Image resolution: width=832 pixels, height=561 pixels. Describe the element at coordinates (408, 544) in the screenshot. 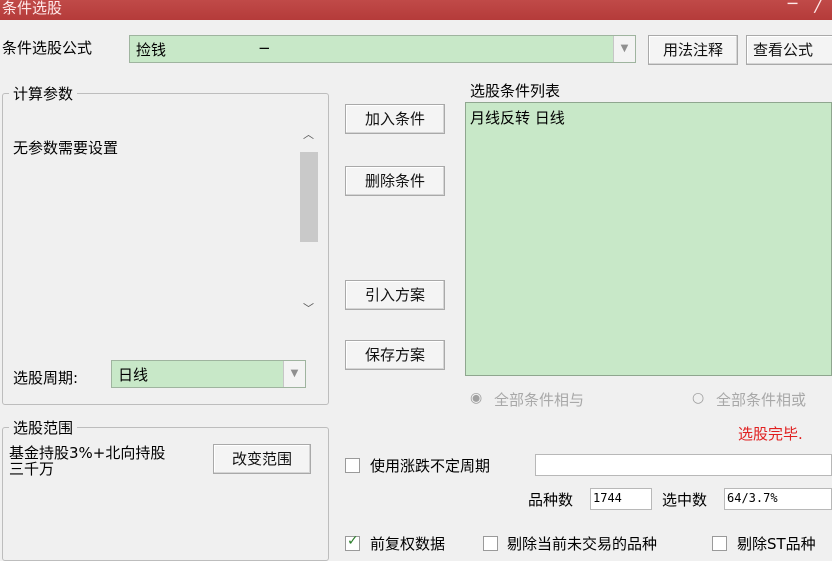

I see `pre-adjust-label: 前复权数据` at that location.